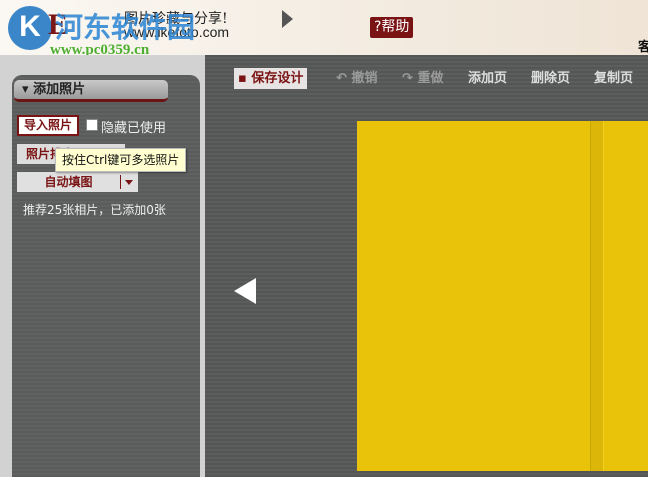  What do you see at coordinates (48, 125) in the screenshot?
I see `import-photos-button: 导入照片` at bounding box center [48, 125].